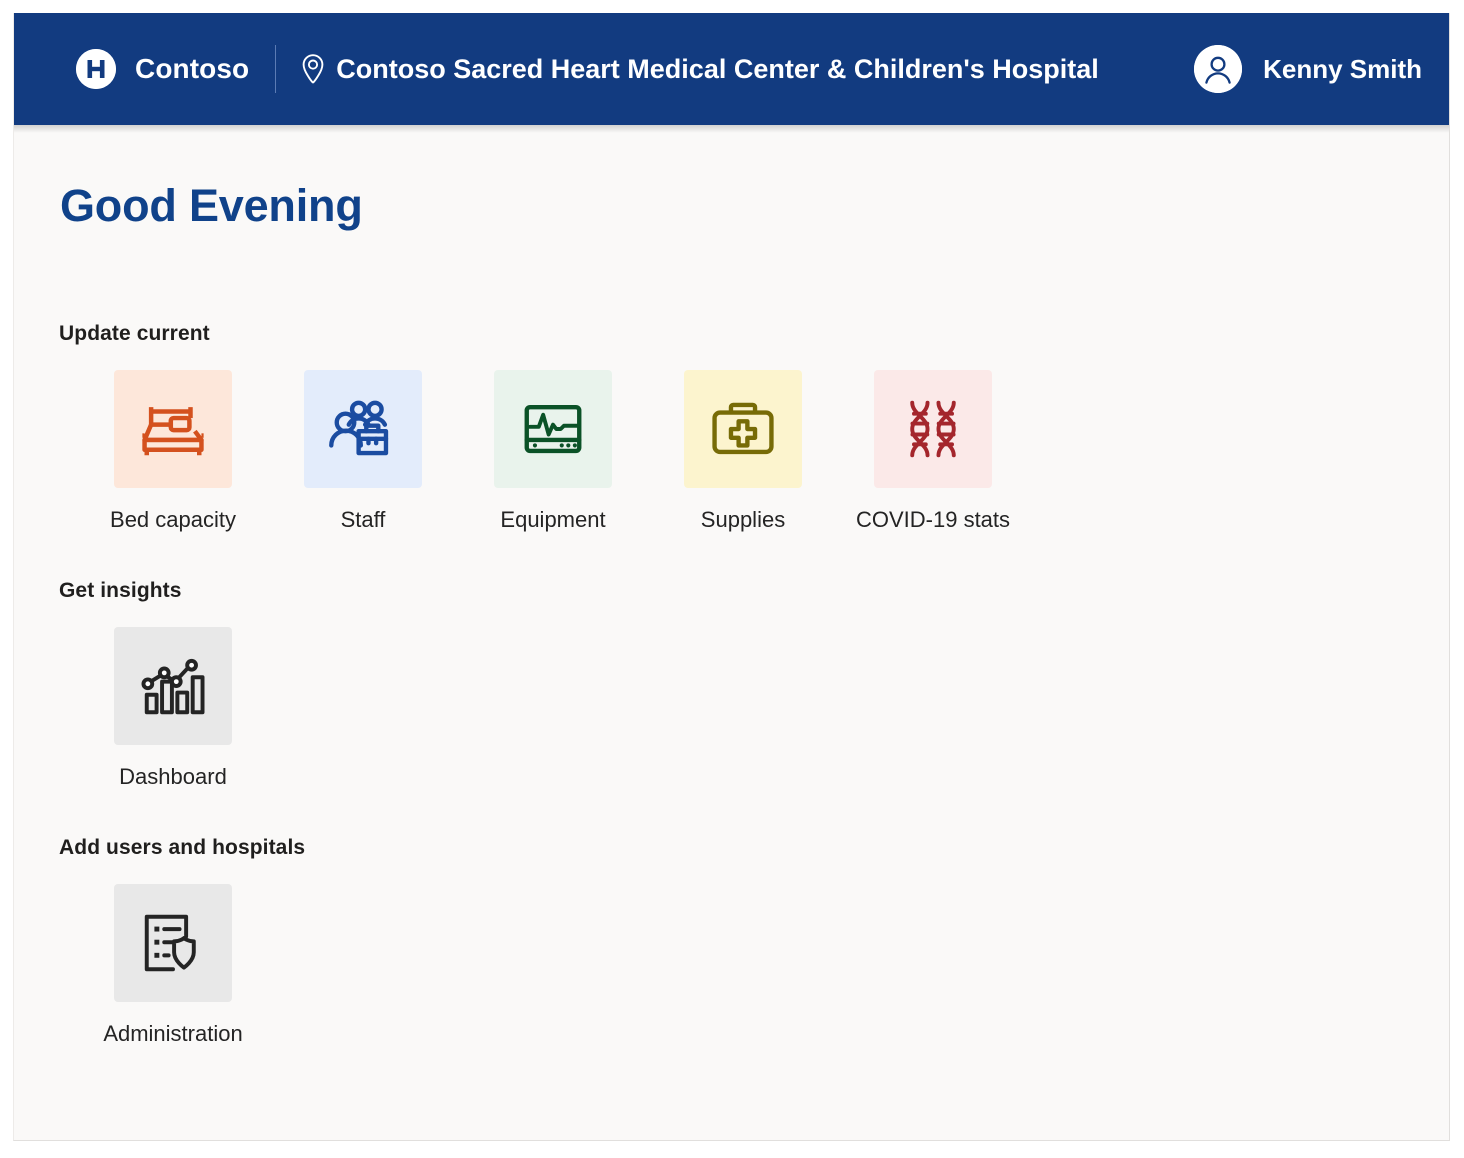 This screenshot has width=1464, height=1158. I want to click on tile-label: Equipment, so click(553, 519).